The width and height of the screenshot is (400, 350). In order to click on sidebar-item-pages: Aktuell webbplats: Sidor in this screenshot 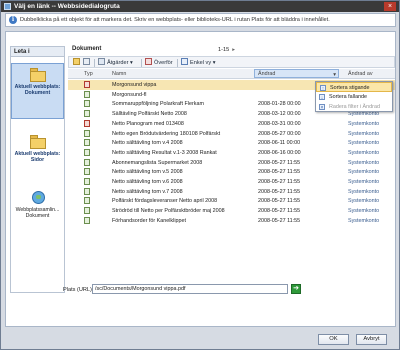, I will do `click(37, 156)`.